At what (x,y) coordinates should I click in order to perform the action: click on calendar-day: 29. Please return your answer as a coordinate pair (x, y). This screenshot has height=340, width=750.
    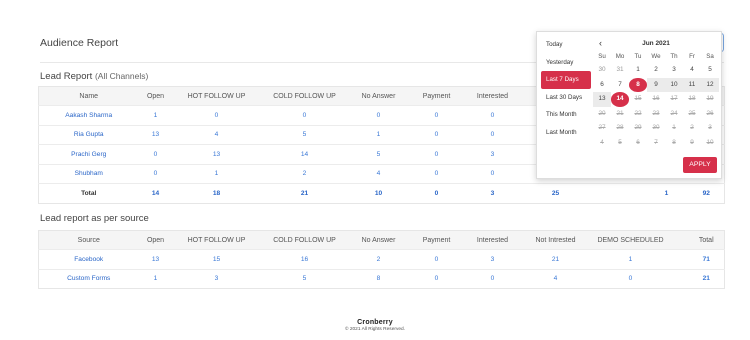
    Looking at the image, I should click on (638, 128).